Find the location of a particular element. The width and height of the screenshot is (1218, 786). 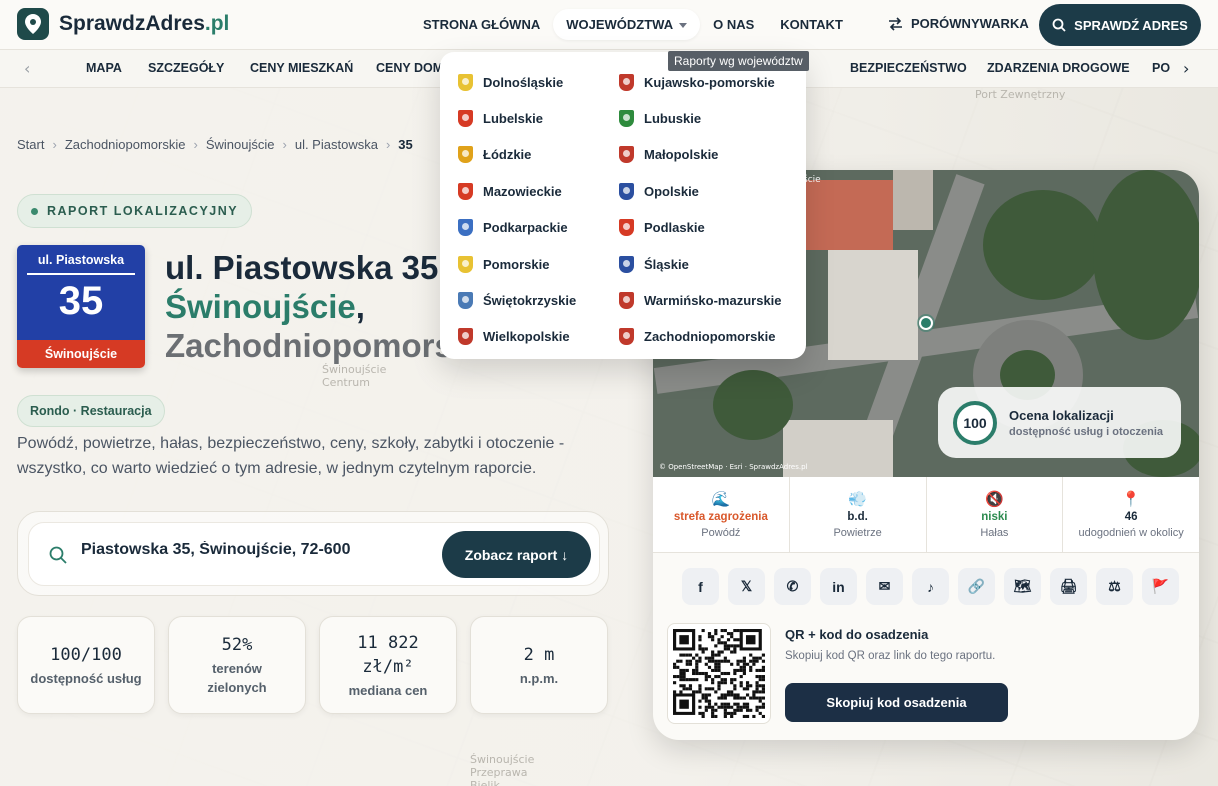

metric-icon: 💨 is located at coordinates (857, 499).